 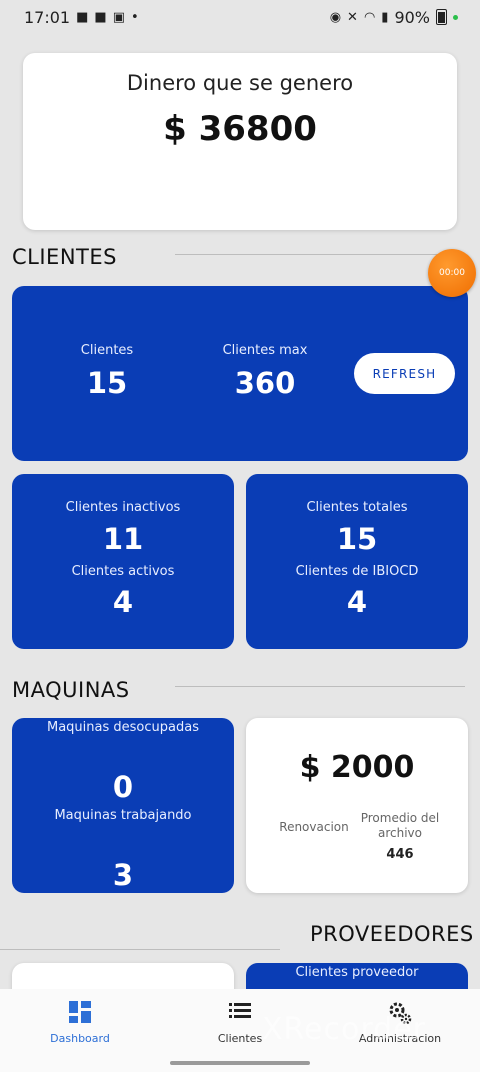 What do you see at coordinates (123, 875) in the screenshot?
I see `maquinas-trabajando-value: 3` at bounding box center [123, 875].